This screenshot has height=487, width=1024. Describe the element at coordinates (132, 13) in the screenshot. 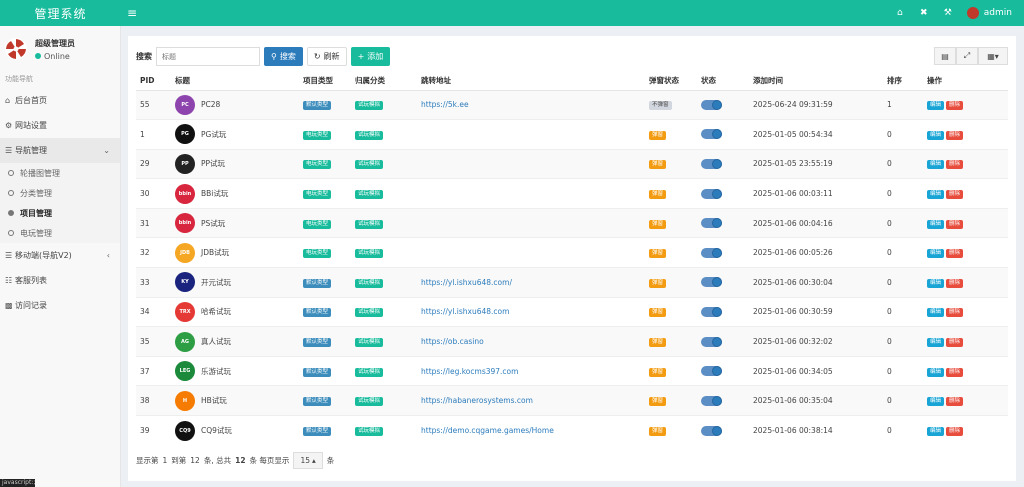

I see `menu-toggle-icon: ≡` at that location.